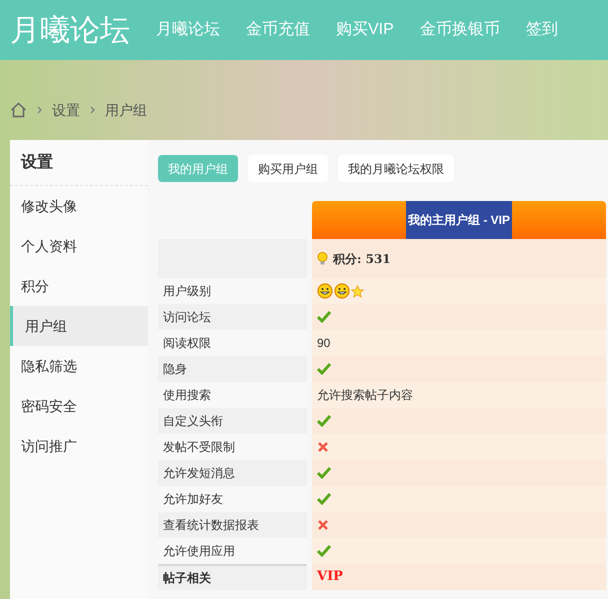 This screenshot has width=608, height=599. I want to click on breadcrumb-link: 设置, so click(66, 110).